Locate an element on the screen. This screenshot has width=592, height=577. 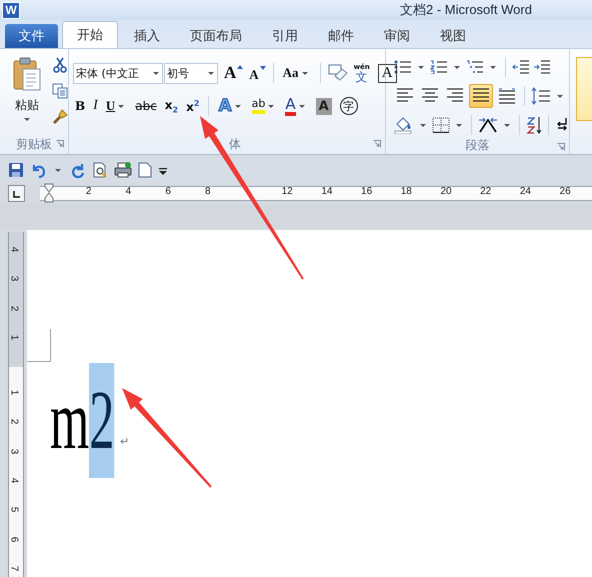
paste-clipboard-icon is located at coordinates (27, 74).